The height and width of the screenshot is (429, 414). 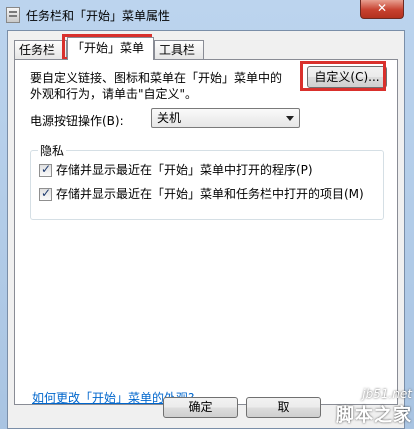 I want to click on power-action-select: 关机, so click(x=225, y=118).